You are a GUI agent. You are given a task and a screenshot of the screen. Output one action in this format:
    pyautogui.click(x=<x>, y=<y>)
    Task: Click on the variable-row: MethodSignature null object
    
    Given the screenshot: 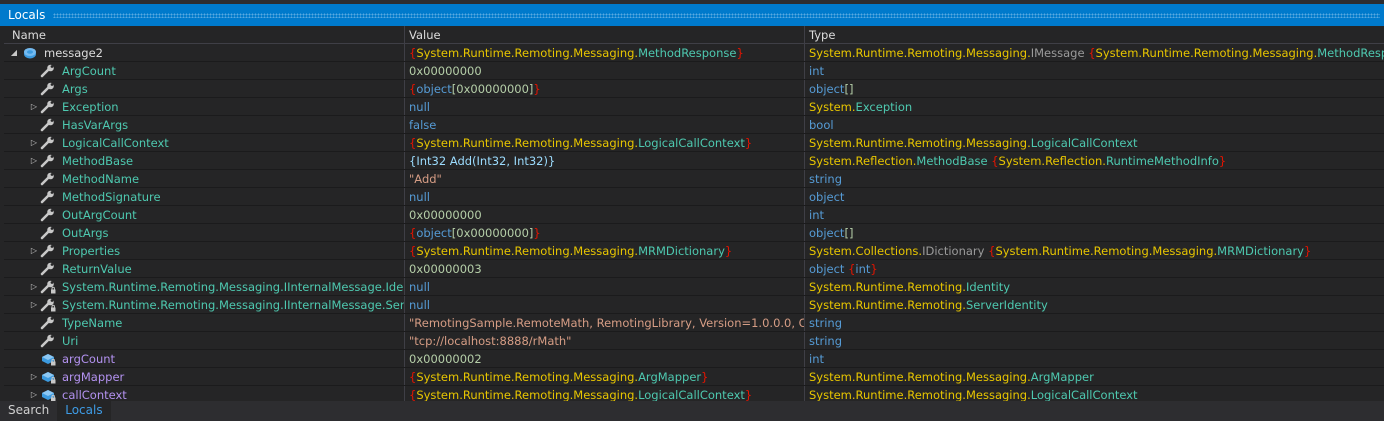 What is the action you would take?
    pyautogui.click(x=694, y=197)
    